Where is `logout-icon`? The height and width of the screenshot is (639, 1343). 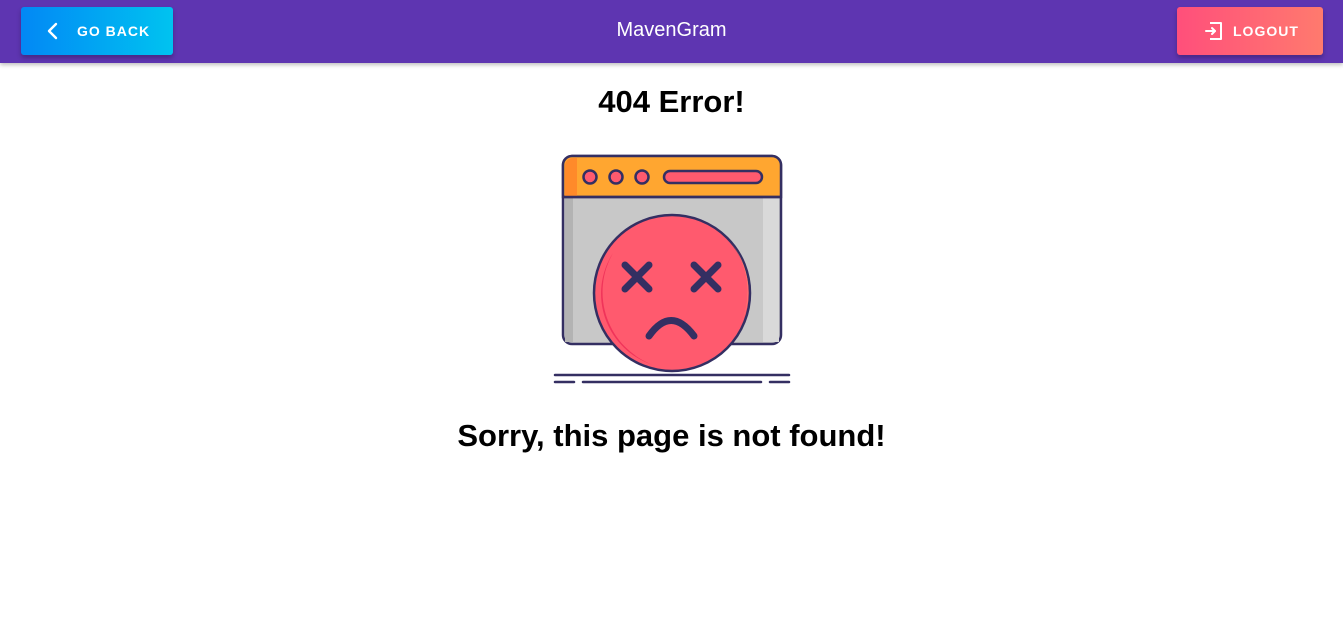
logout-icon is located at coordinates (1213, 31).